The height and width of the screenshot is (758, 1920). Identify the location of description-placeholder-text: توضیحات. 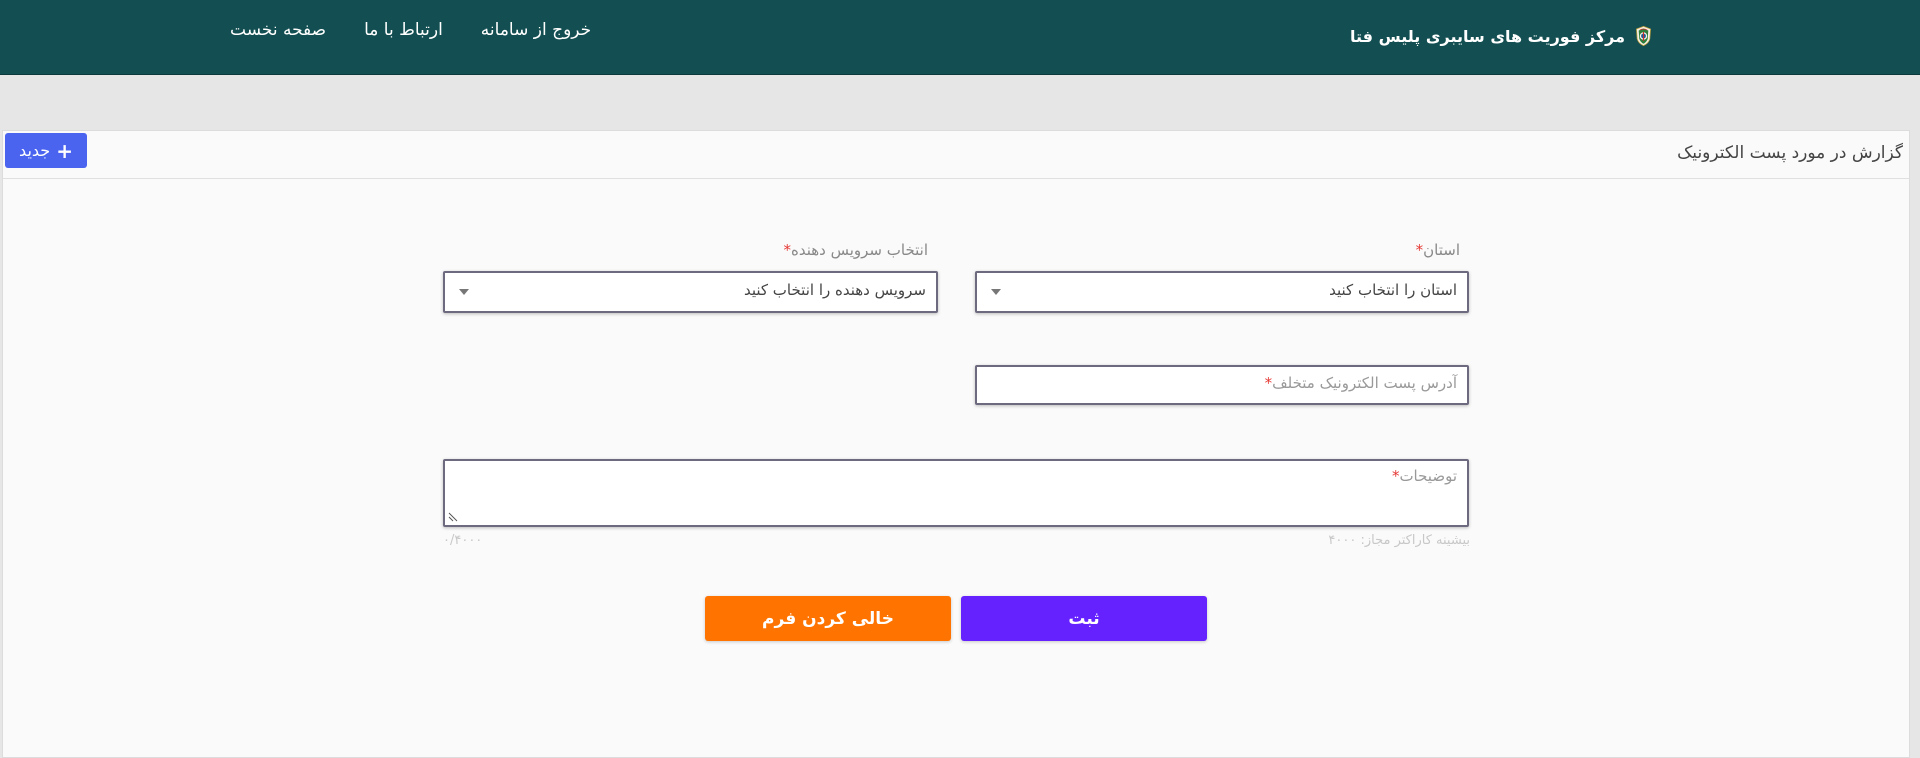
(1428, 476).